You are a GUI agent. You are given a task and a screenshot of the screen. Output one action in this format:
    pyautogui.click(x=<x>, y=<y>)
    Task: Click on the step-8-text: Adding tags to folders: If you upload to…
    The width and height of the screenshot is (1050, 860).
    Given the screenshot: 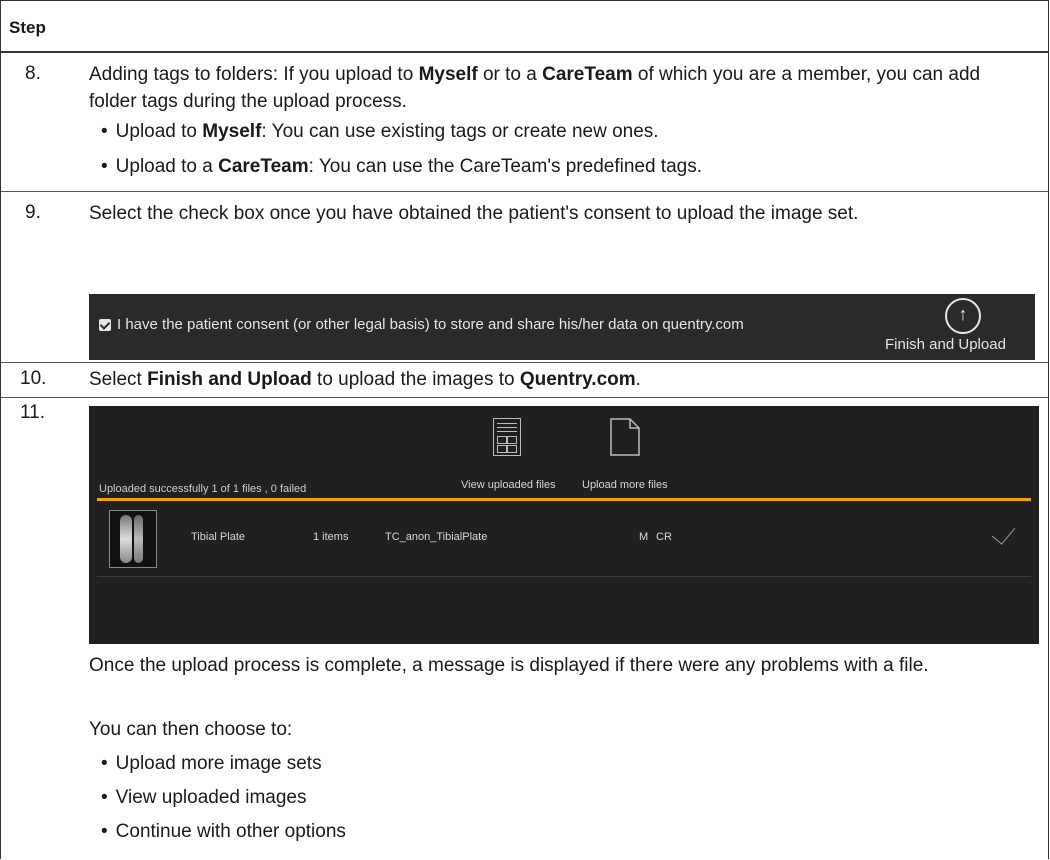 What is the action you would take?
    pyautogui.click(x=535, y=88)
    